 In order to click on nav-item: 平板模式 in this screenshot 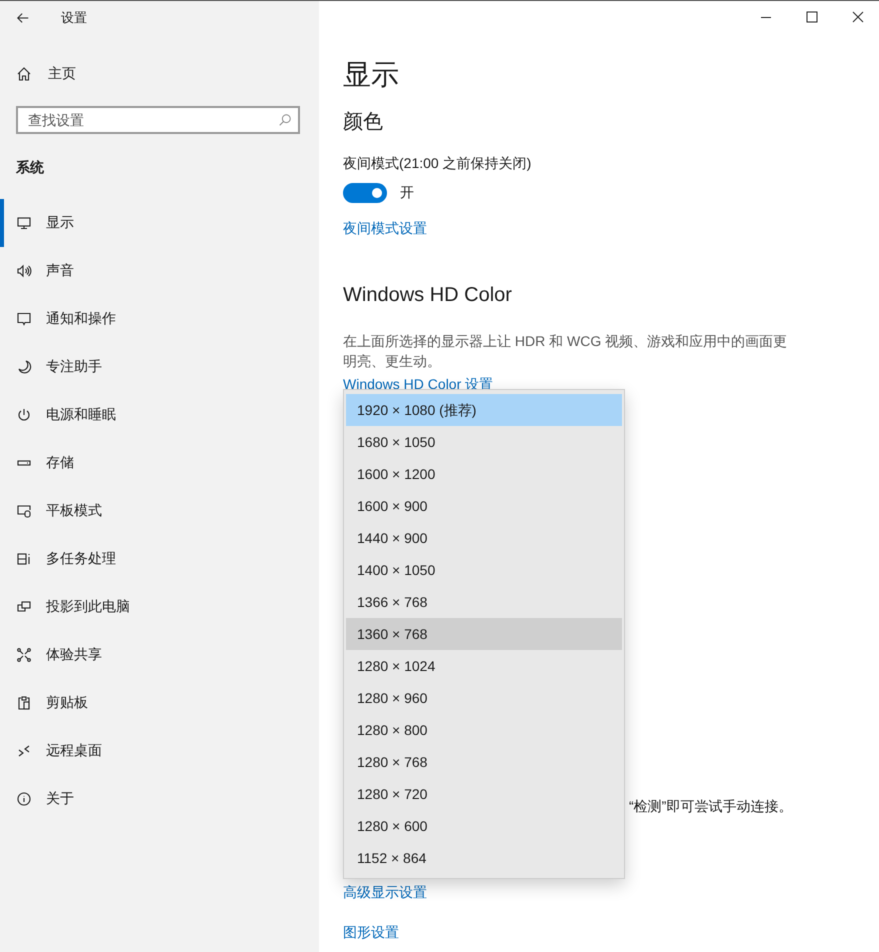, I will do `click(159, 511)`.